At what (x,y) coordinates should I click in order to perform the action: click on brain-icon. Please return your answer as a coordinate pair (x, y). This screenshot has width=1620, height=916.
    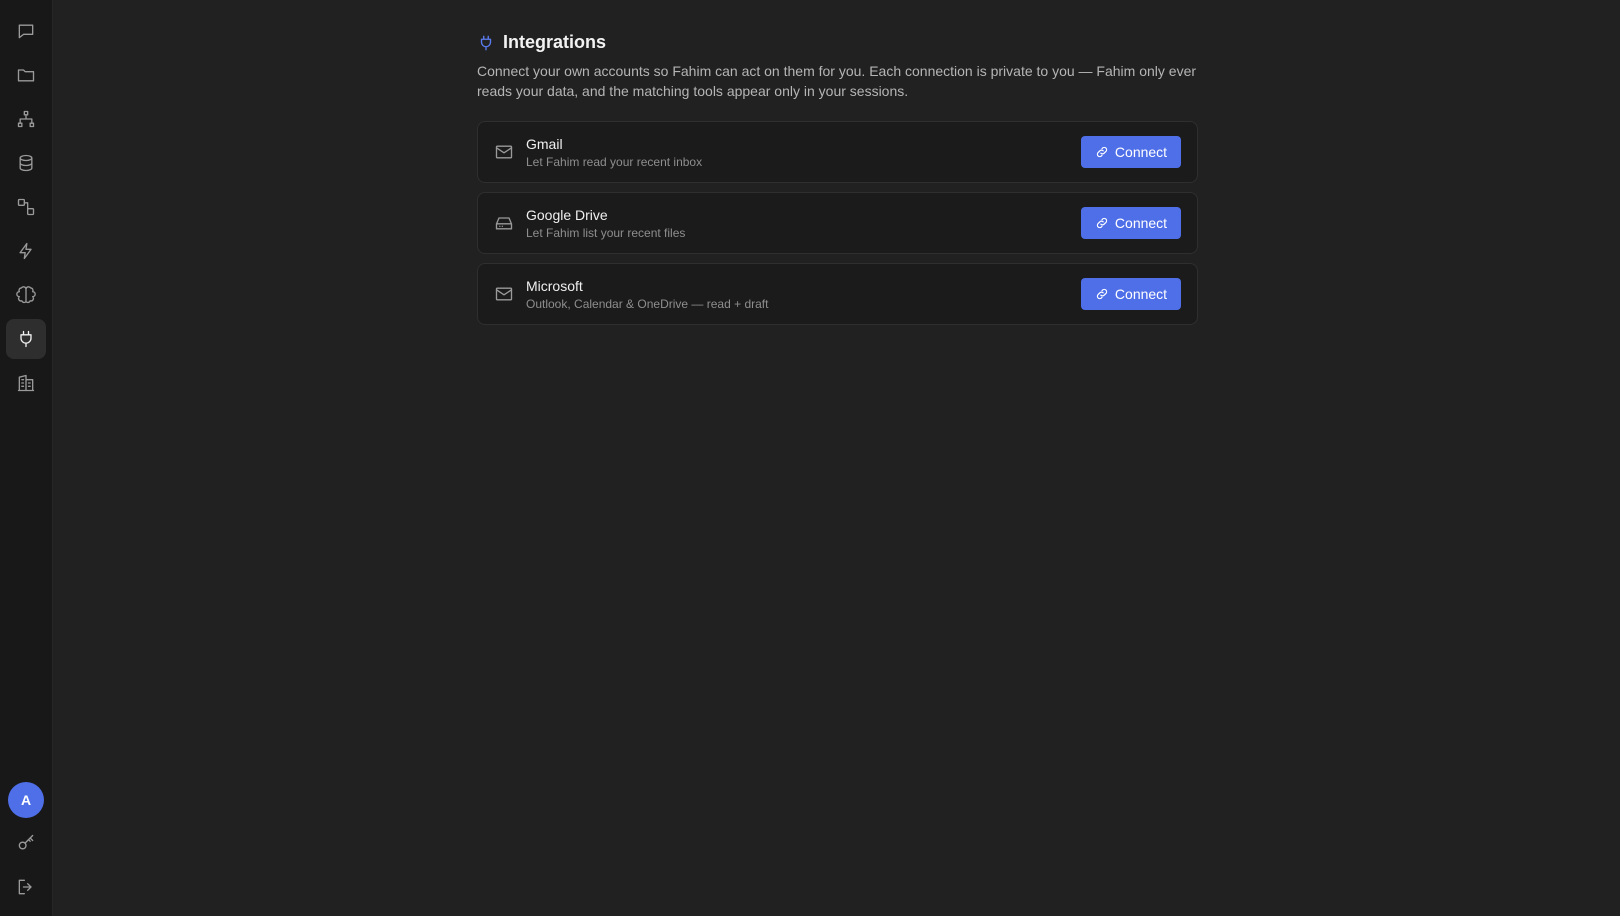
    Looking at the image, I should click on (26, 295).